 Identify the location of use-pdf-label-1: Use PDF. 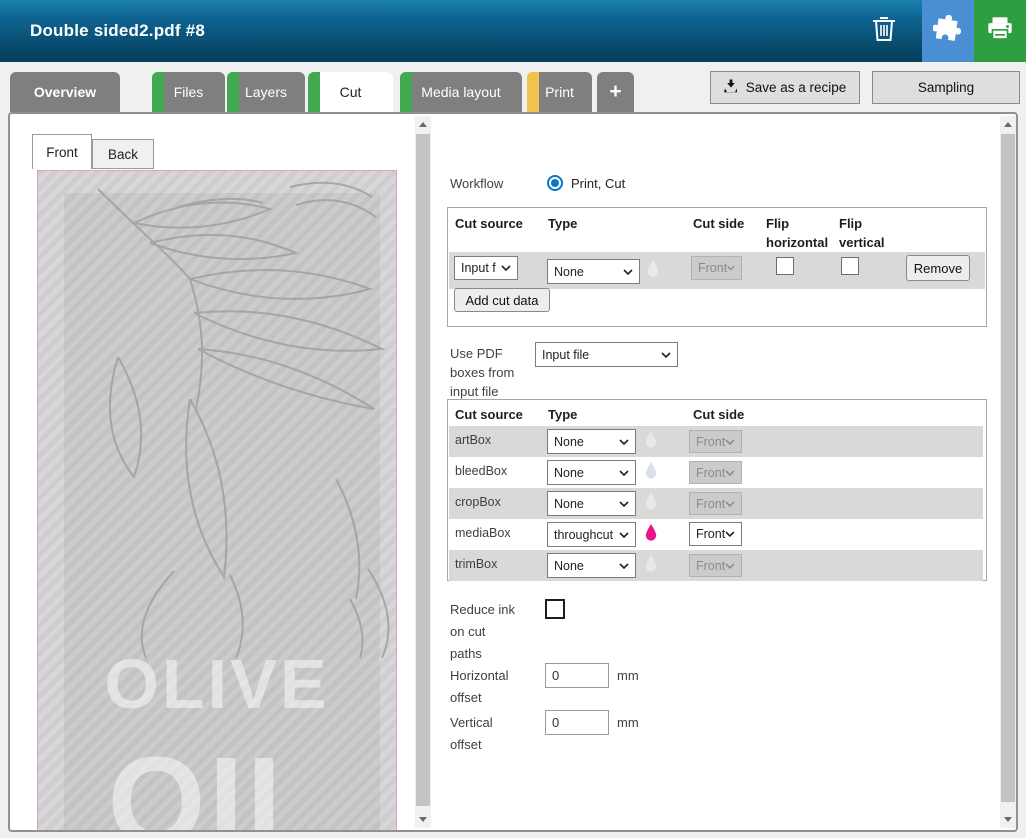
(476, 353).